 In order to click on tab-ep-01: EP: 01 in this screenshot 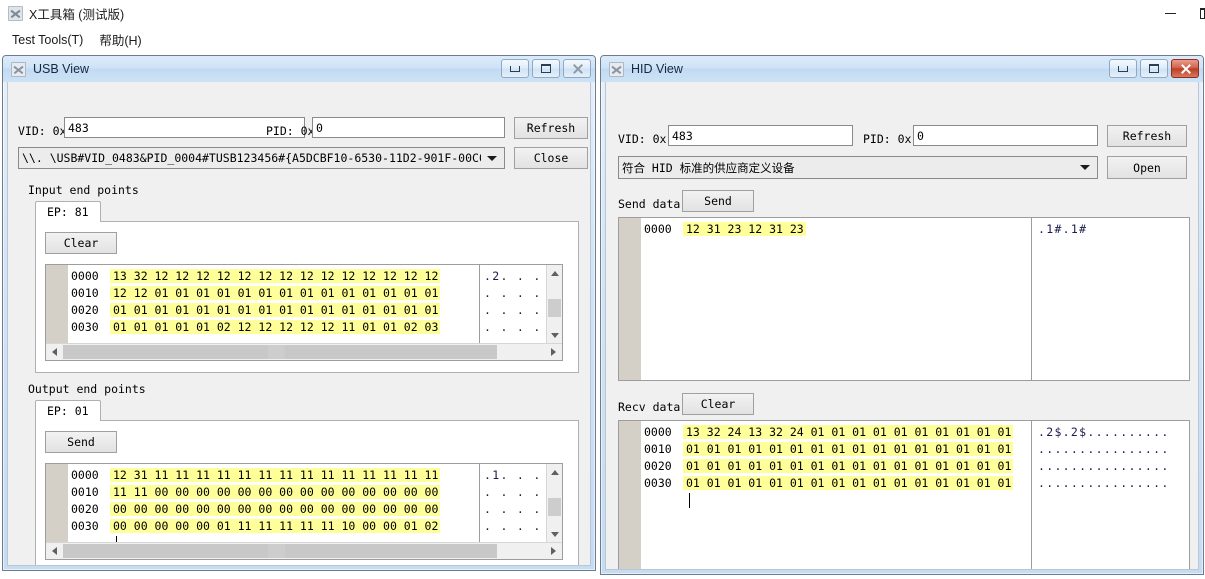, I will do `click(68, 410)`.